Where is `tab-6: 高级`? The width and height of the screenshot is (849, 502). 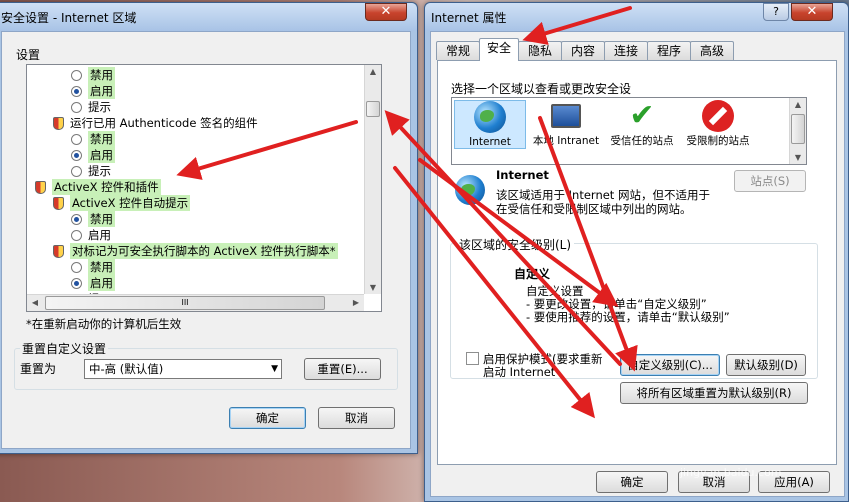
tab-6: 高级 is located at coordinates (712, 50).